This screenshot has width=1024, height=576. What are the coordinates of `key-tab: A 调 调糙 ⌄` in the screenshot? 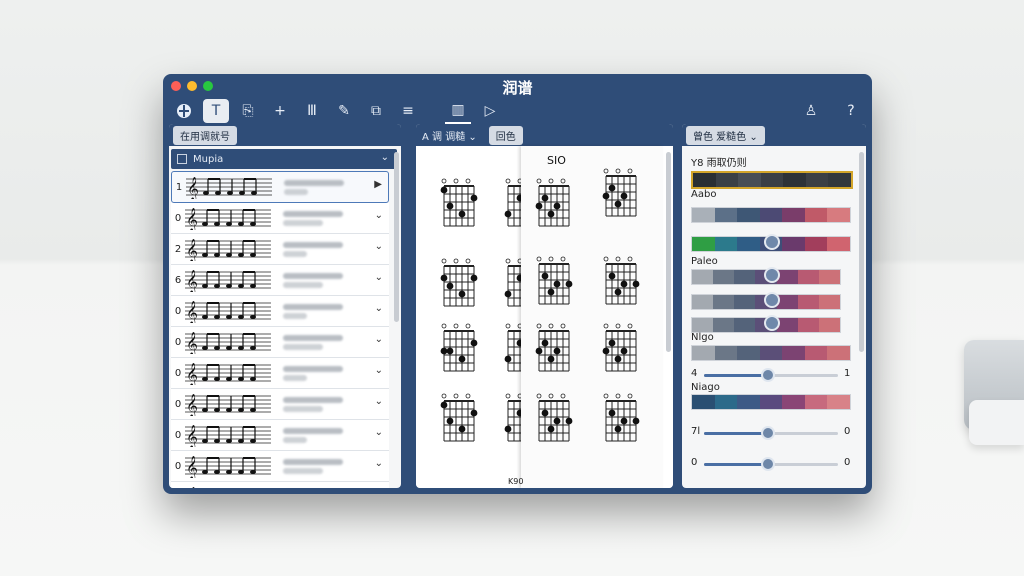 It's located at (449, 135).